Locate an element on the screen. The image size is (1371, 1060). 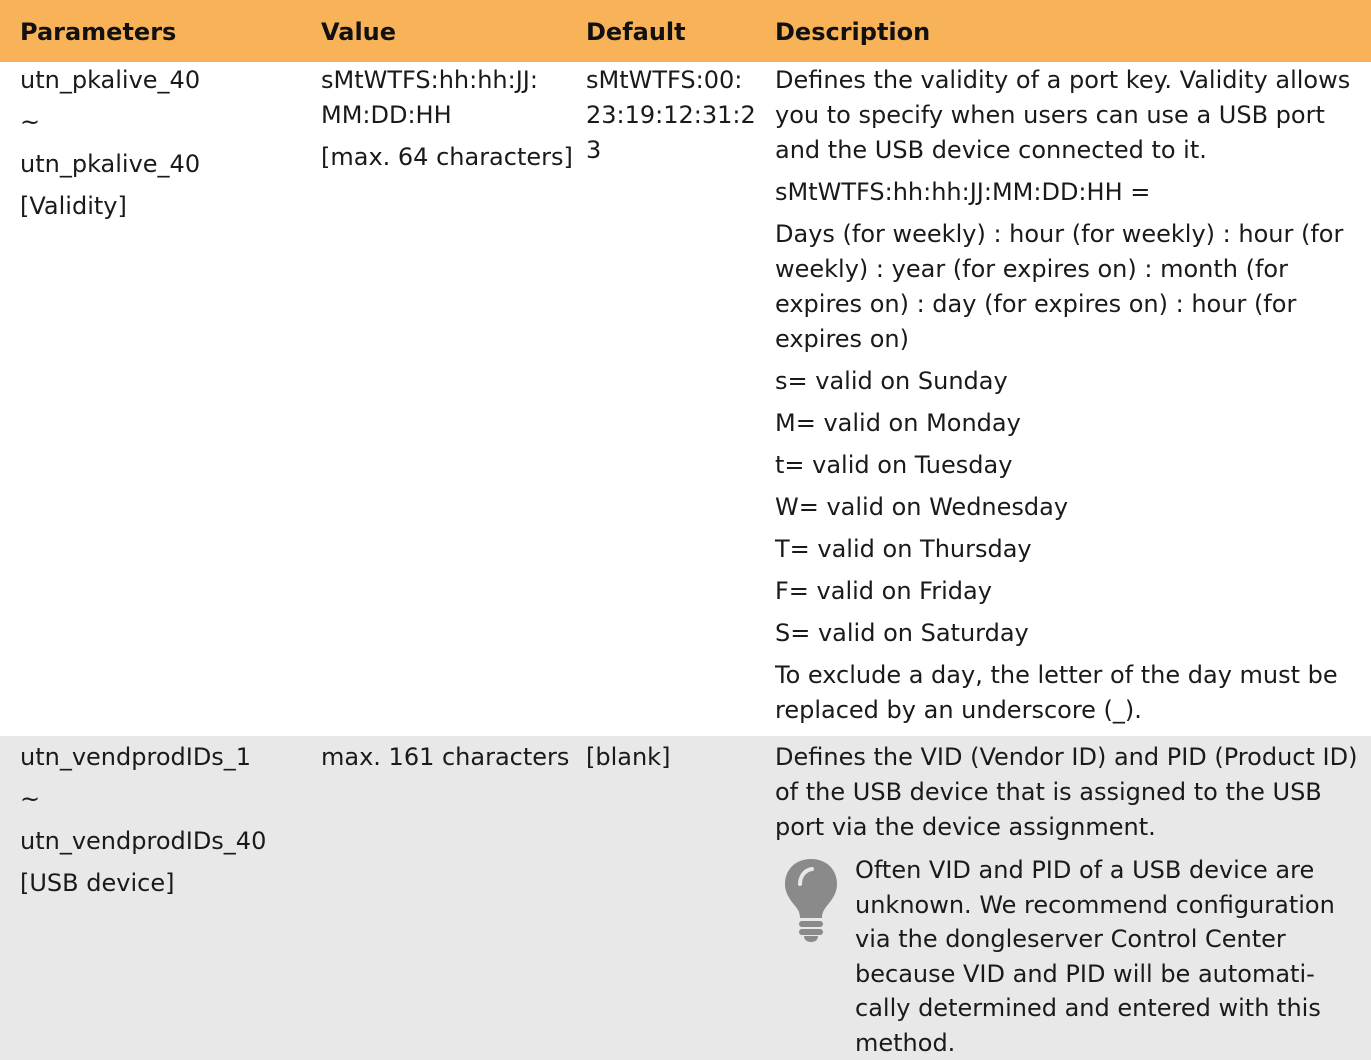
tip-line: Often VID and PID of a USB device are is located at coordinates (1085, 870).